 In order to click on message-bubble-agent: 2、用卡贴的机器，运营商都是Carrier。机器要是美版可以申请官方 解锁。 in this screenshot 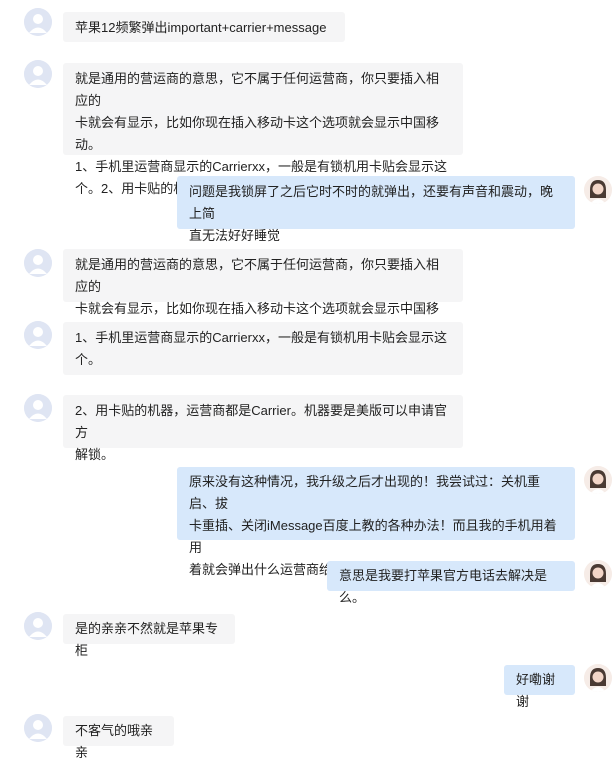, I will do `click(263, 428)`.